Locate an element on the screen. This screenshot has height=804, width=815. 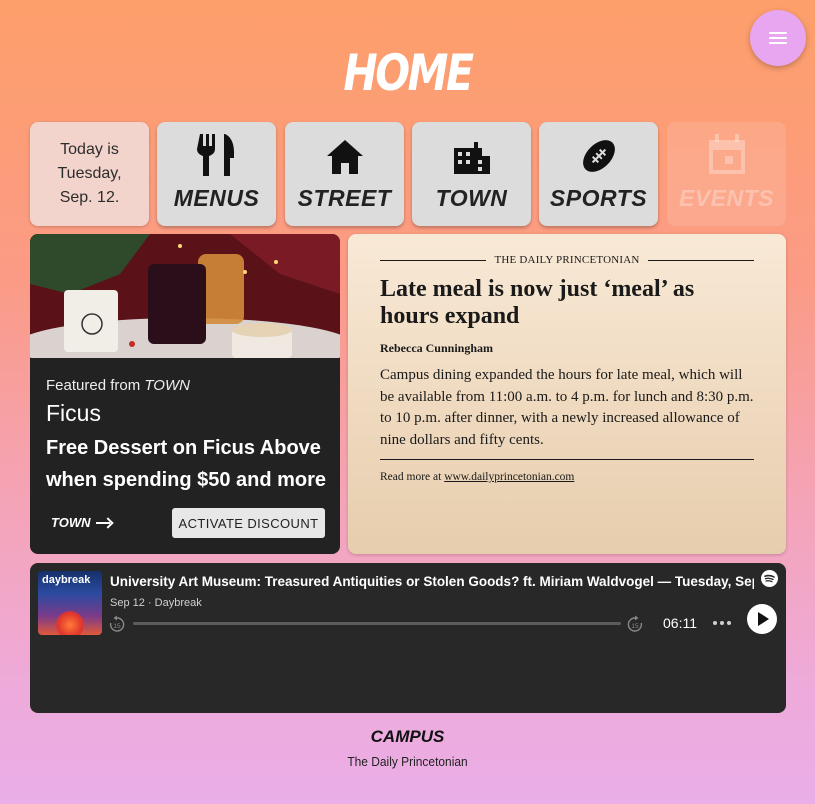
nav-tile-label: EVENTS is located at coordinates (726, 198).